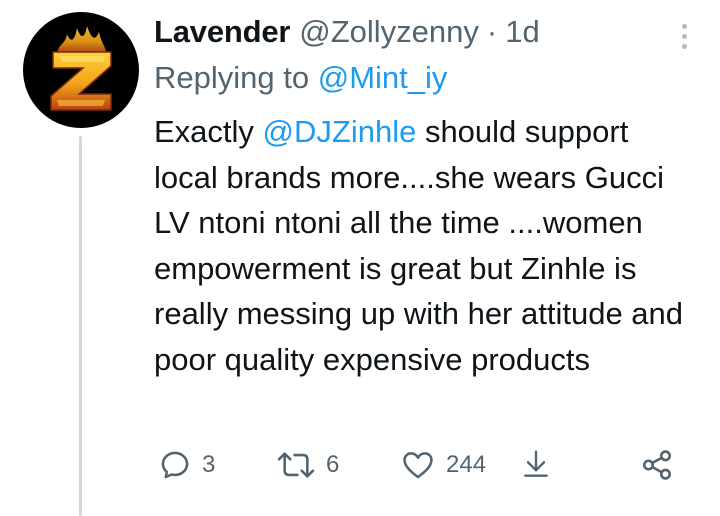 The height and width of the screenshot is (516, 720). I want to click on flaming-z-logo, so click(81, 68).